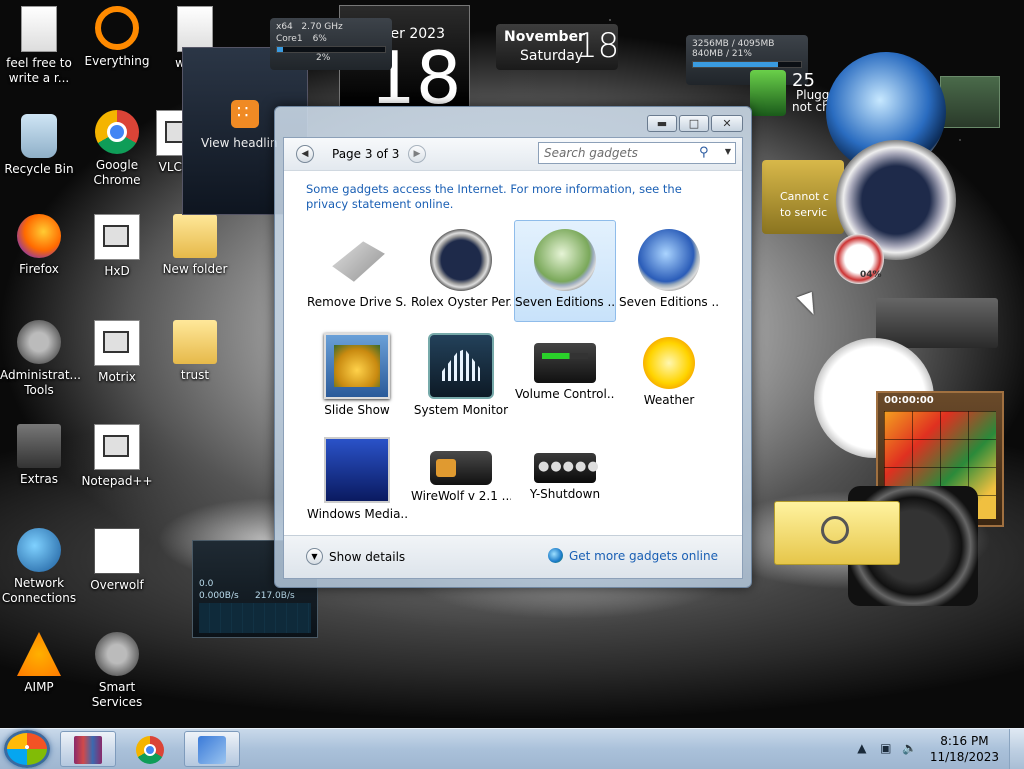 This screenshot has height=769, width=1024. What do you see at coordinates (871, 262) in the screenshot?
I see `cpu-gauge-gadget: 04%` at bounding box center [871, 262].